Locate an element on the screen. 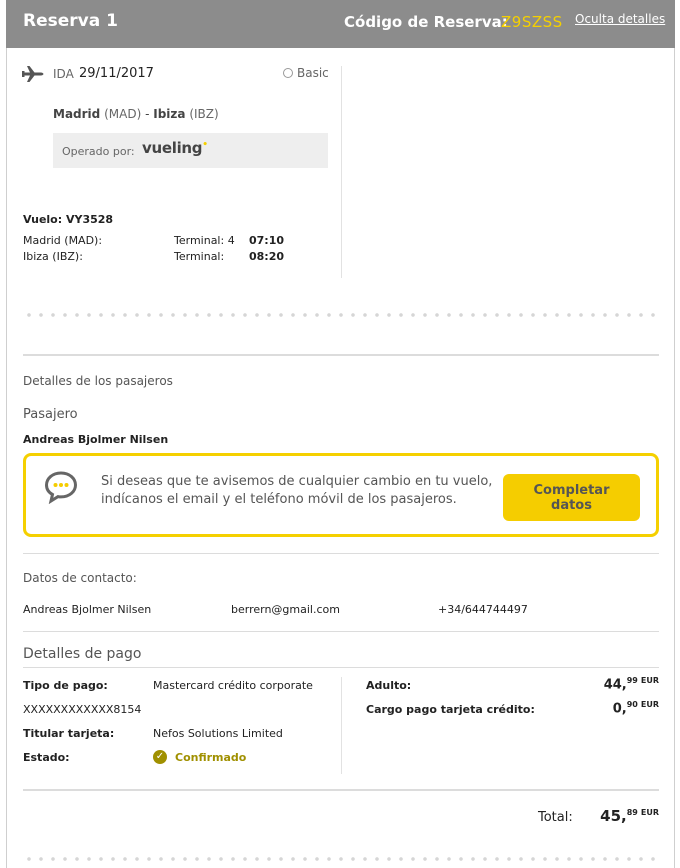  passengers-section-title: Detalles de los pasajeros is located at coordinates (98, 381).